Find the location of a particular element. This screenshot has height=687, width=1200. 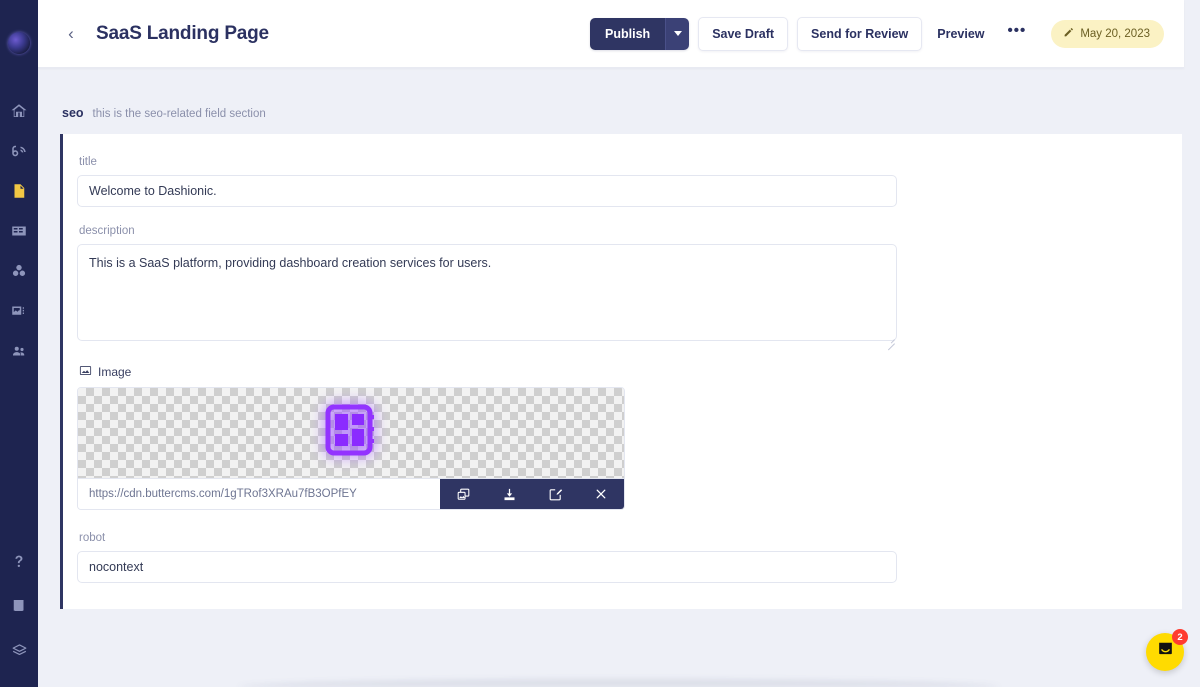

question-mark-icon is located at coordinates (19, 562).